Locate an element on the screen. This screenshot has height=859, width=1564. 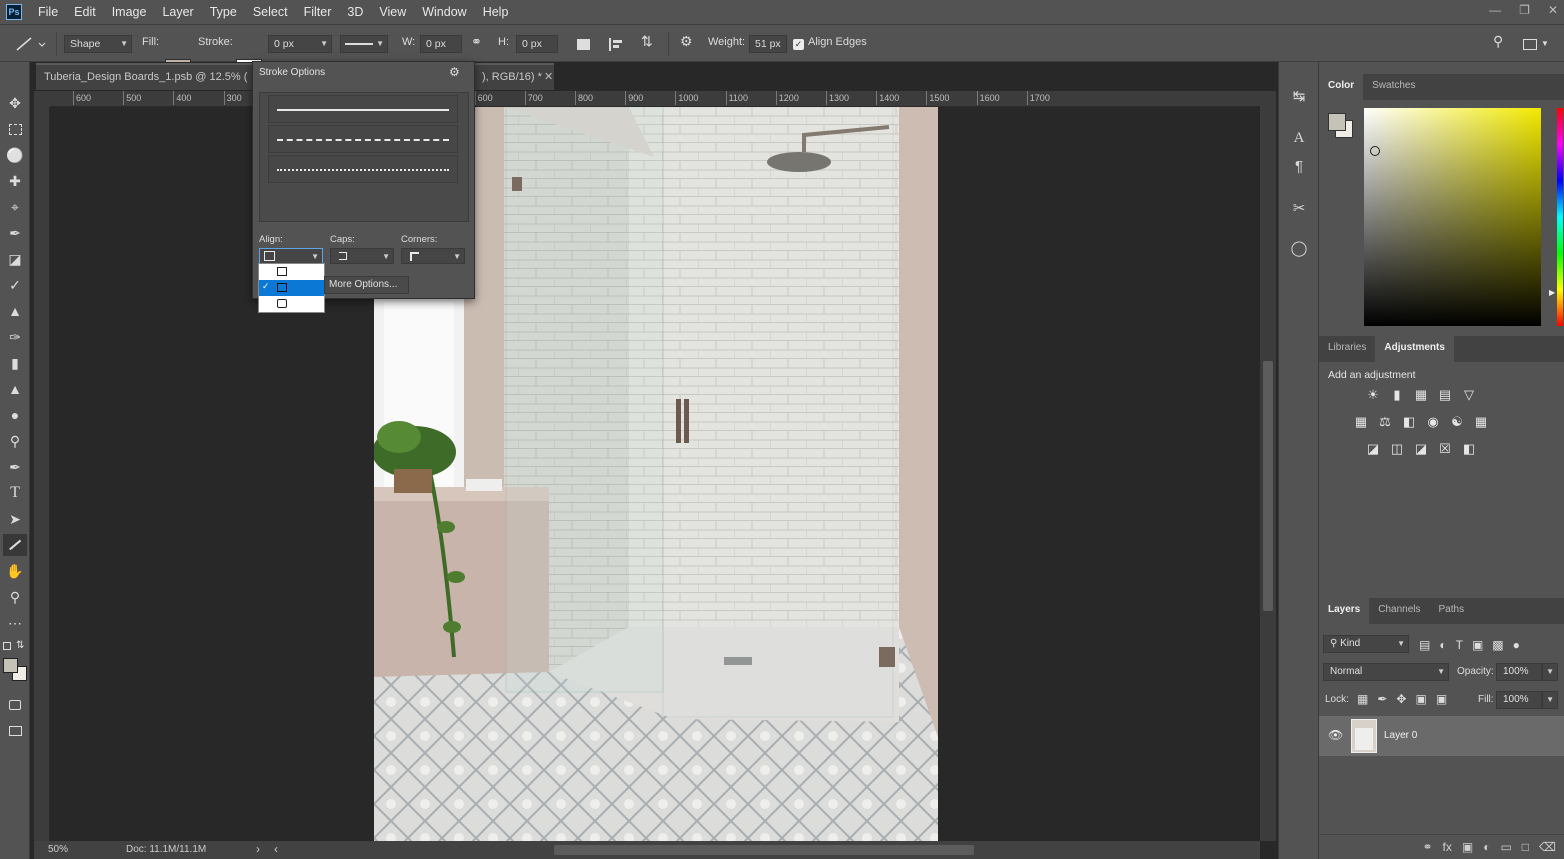
ruler-origin is located at coordinates (42, 99).